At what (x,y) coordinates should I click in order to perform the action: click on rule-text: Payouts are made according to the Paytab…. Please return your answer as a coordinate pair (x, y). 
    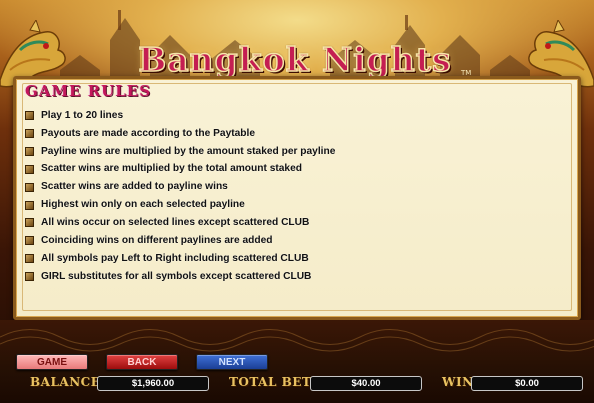
    Looking at the image, I should click on (148, 133).